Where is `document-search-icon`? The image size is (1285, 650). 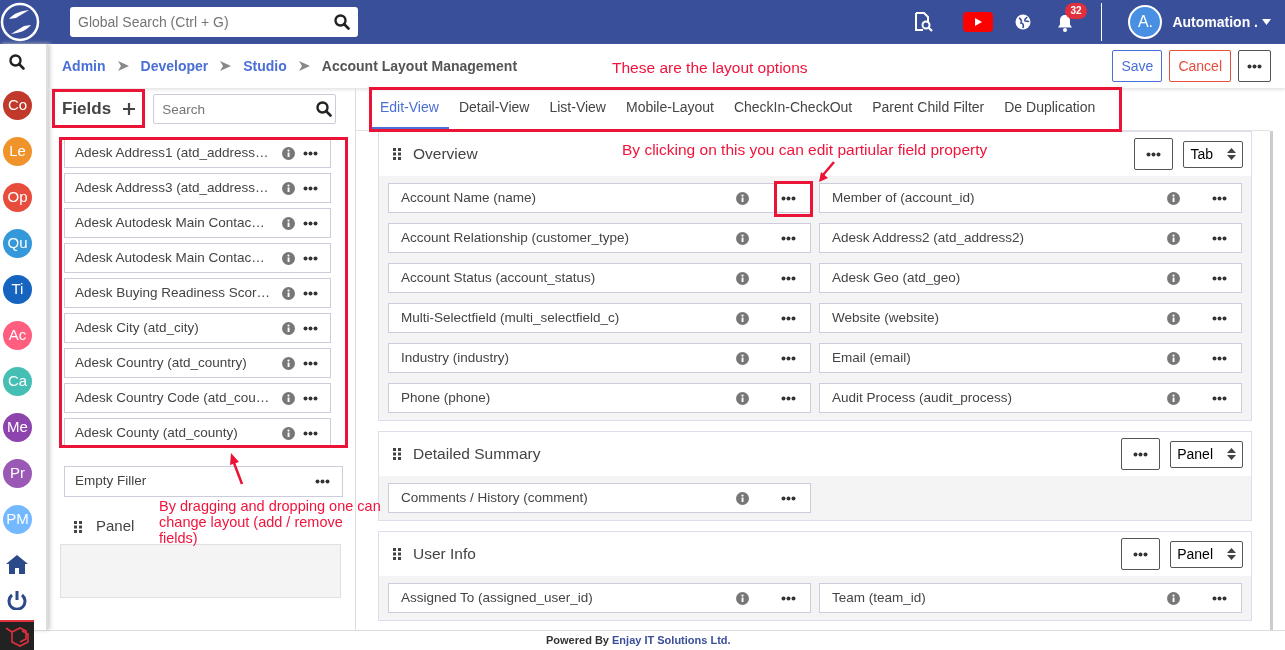 document-search-icon is located at coordinates (923, 22).